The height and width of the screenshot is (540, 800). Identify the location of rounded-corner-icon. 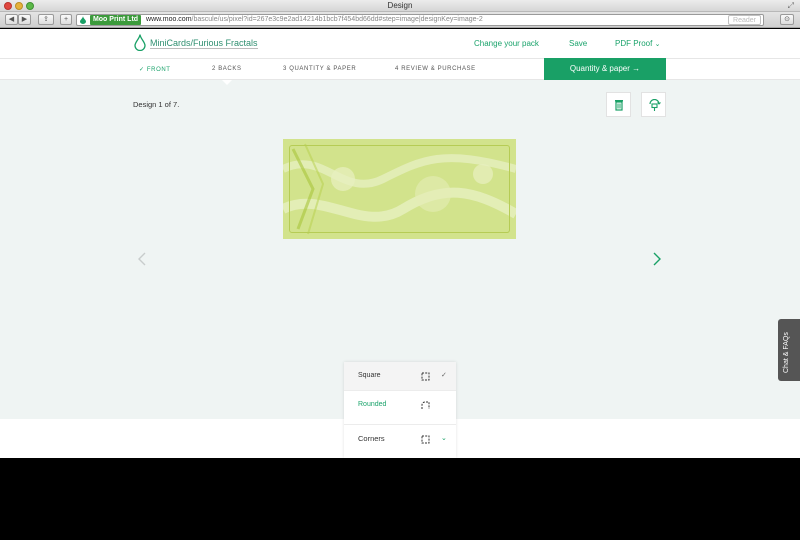
(425, 405).